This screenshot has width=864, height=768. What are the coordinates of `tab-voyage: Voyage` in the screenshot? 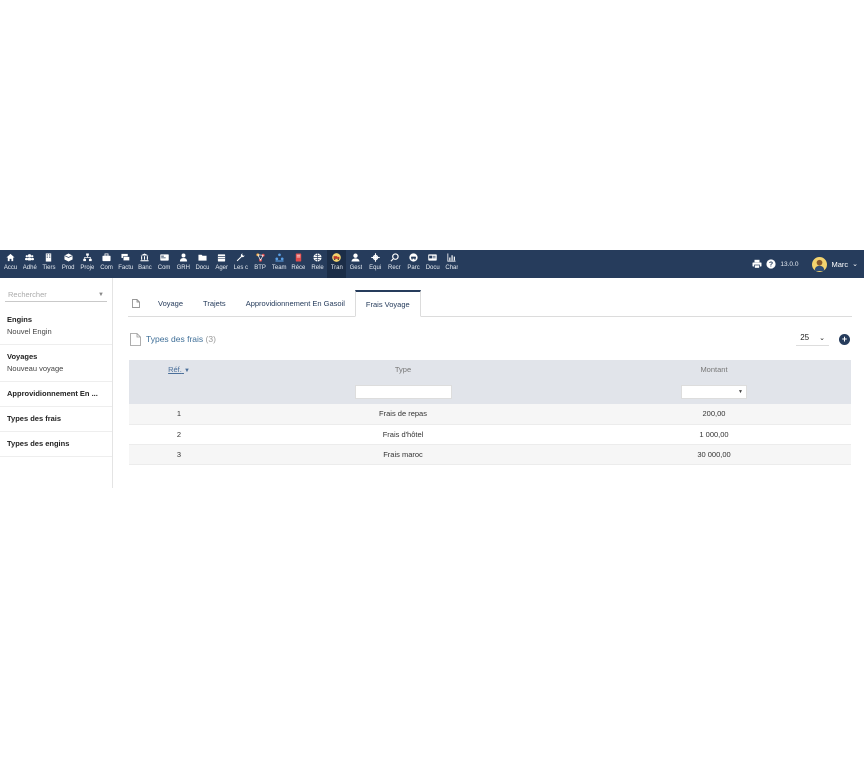 It's located at (170, 303).